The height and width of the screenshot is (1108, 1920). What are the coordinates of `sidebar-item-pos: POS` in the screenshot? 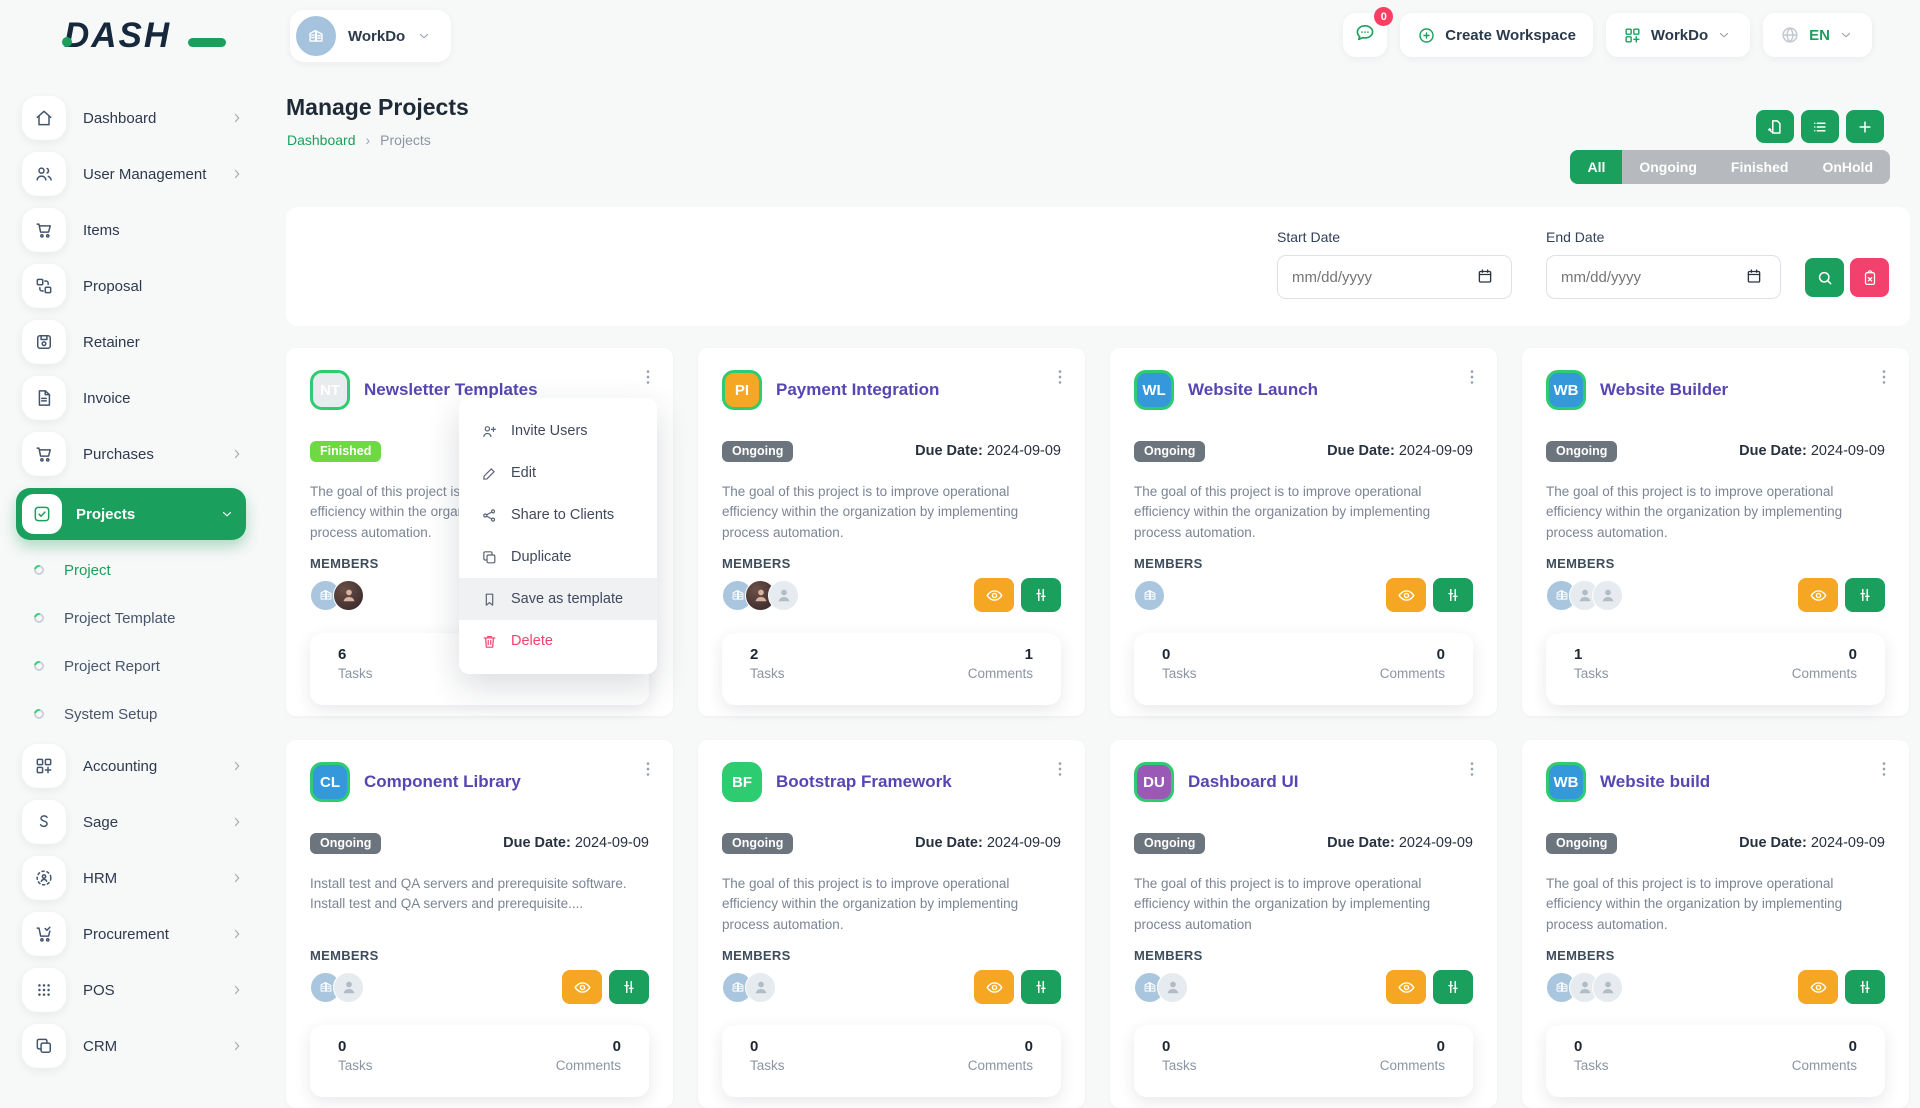 It's located at (134, 990).